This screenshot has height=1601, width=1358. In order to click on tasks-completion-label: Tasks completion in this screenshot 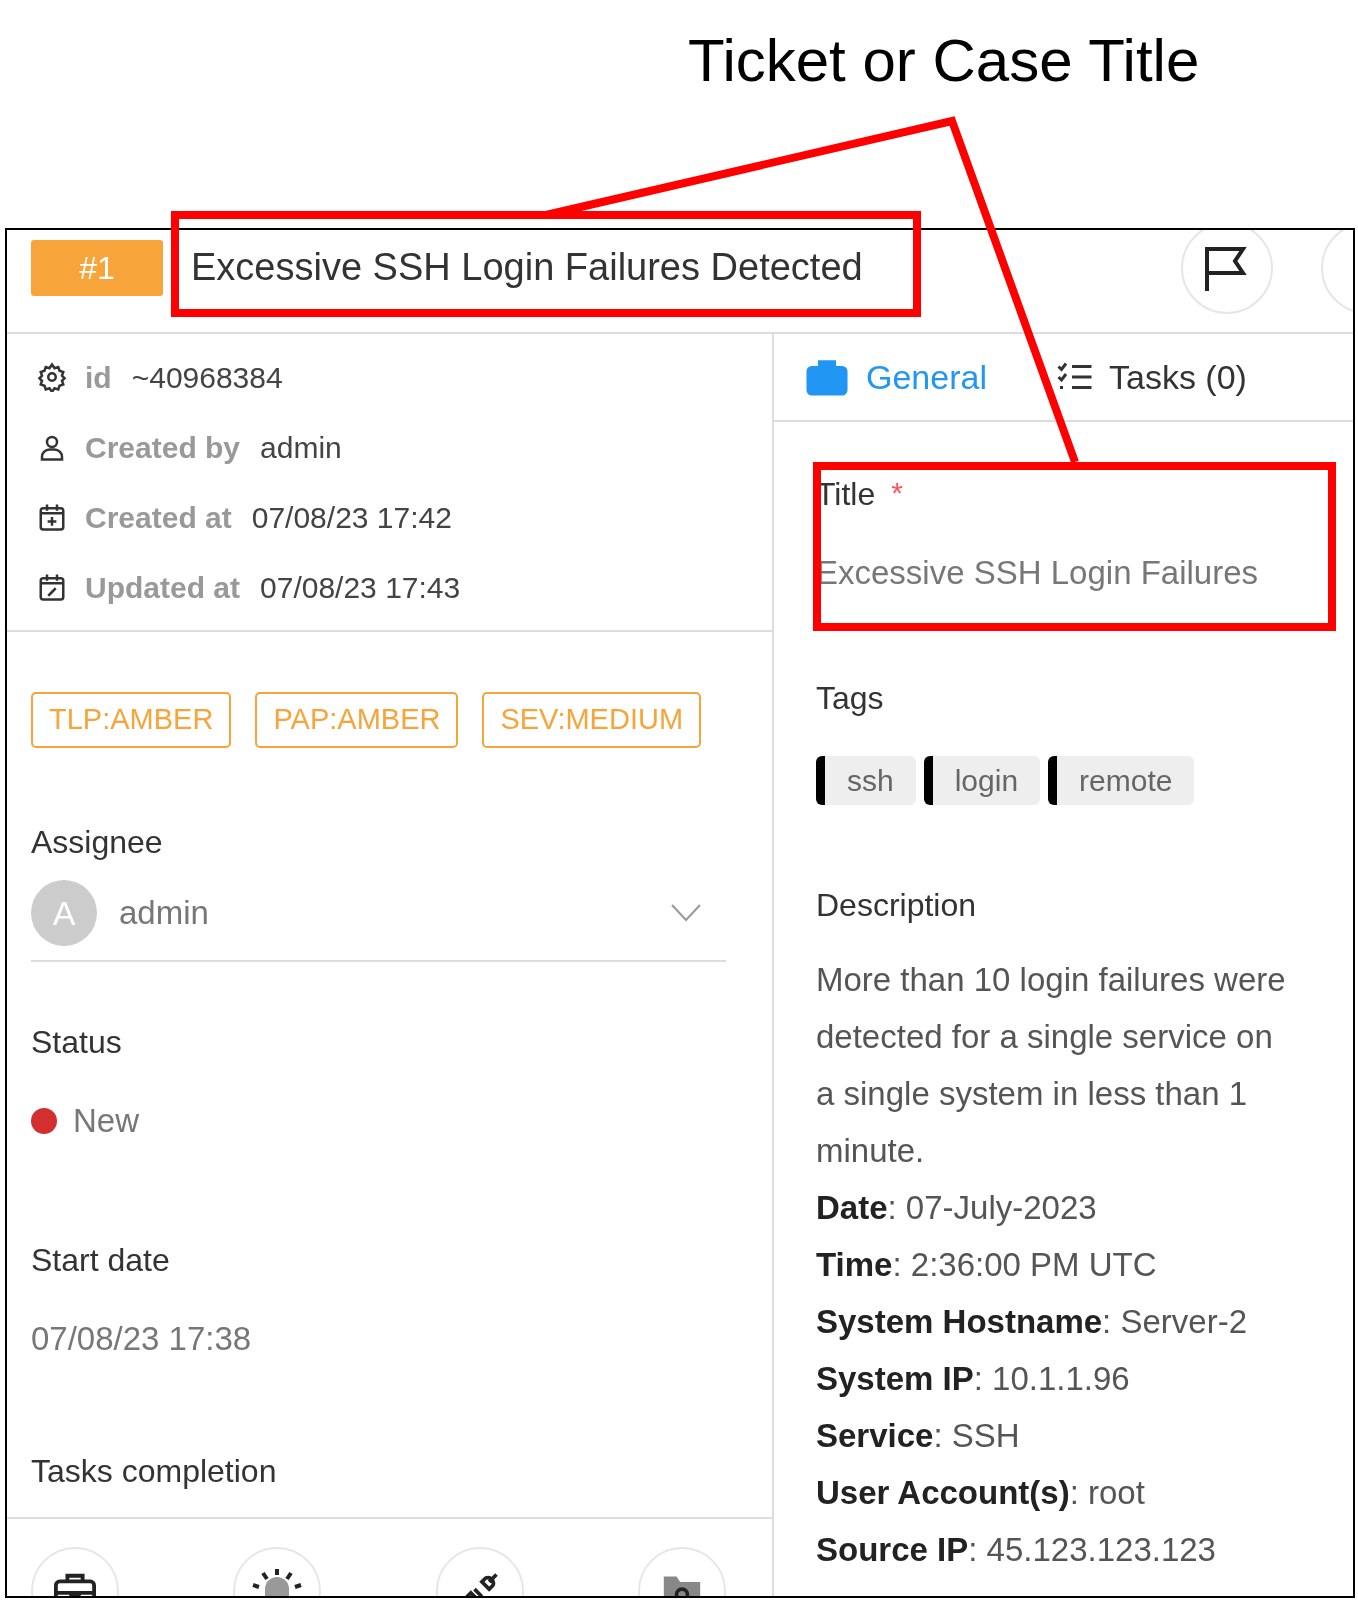, I will do `click(154, 1471)`.